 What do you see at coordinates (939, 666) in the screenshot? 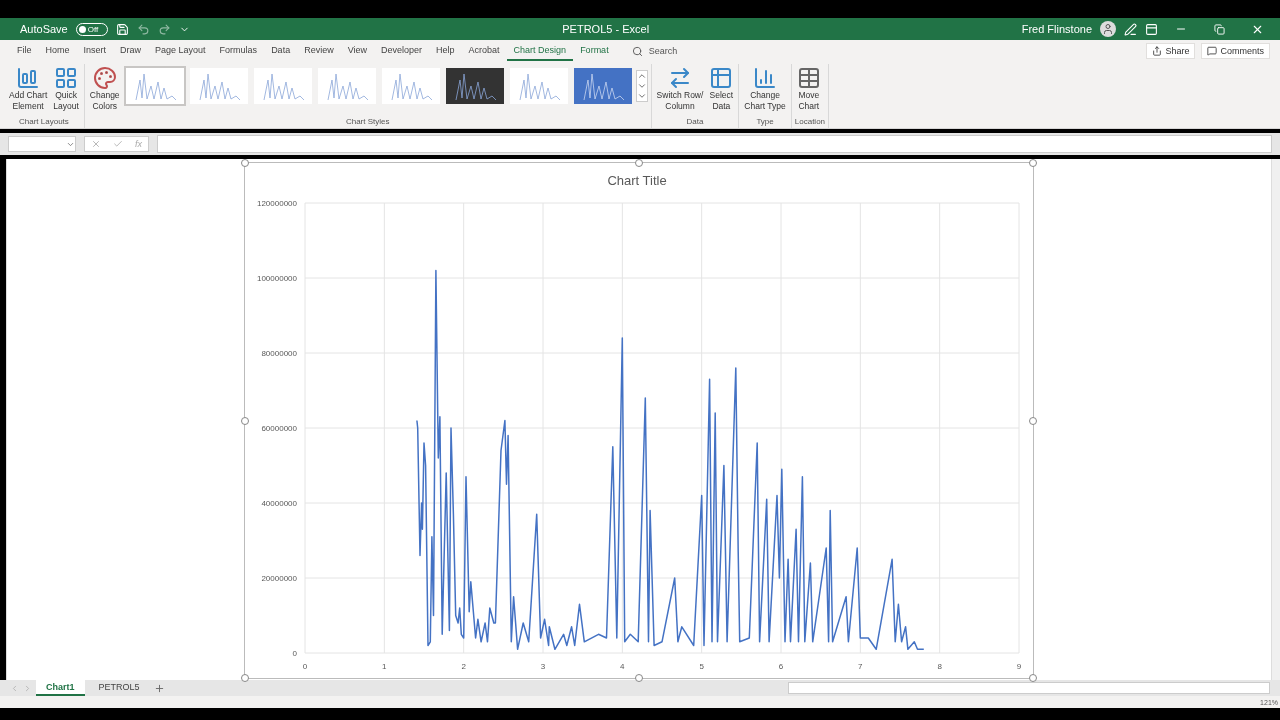
I see `axis-label: 8` at bounding box center [939, 666].